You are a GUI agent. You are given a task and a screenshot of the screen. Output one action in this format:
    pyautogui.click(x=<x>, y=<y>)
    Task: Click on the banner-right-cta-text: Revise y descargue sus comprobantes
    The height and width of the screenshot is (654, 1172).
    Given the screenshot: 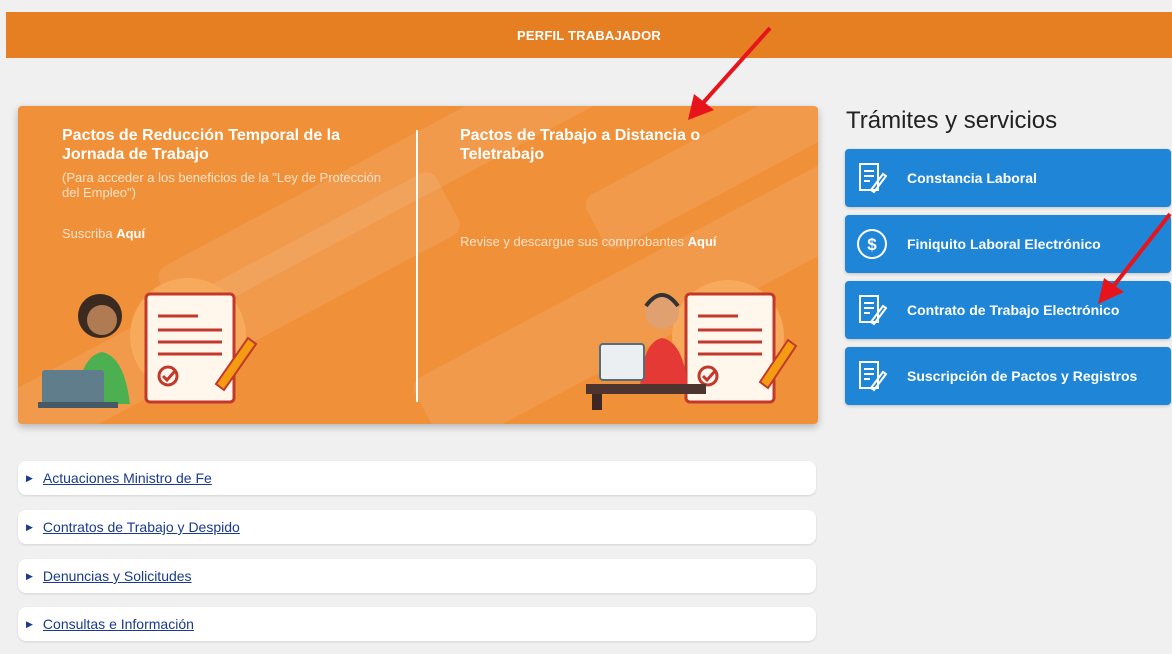 What is the action you would take?
    pyautogui.click(x=574, y=241)
    